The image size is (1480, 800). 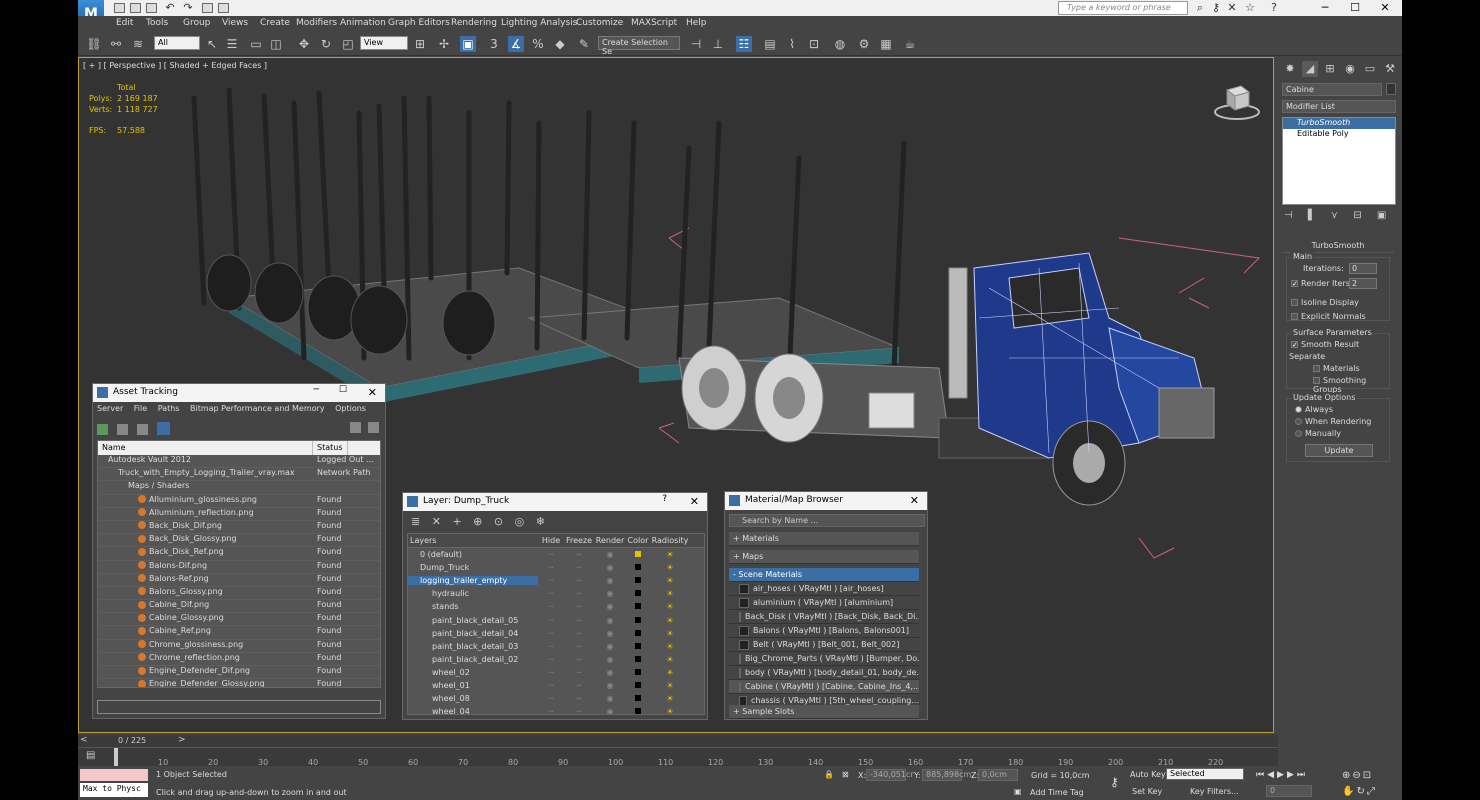 What do you see at coordinates (579, 540) in the screenshot?
I see `col-freeze: Freeze` at bounding box center [579, 540].